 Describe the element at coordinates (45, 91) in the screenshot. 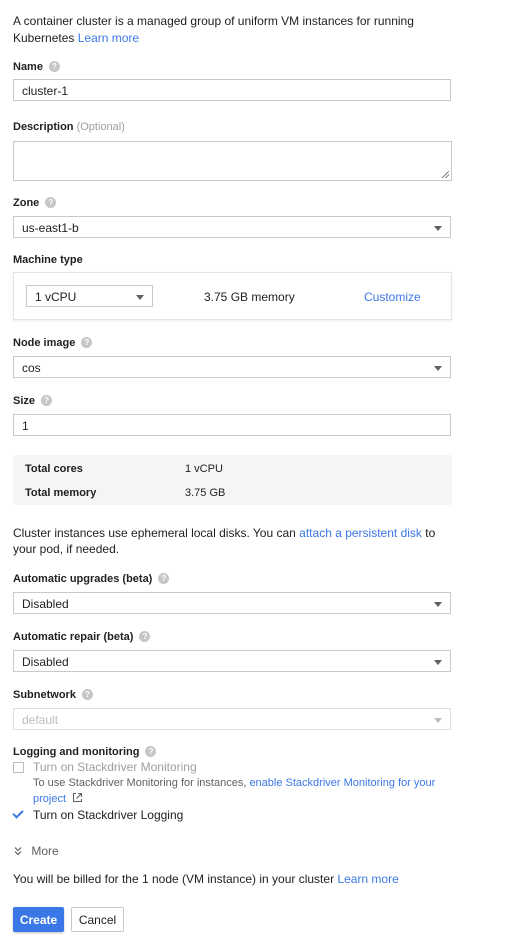

I see `name-input-value: cluster-1` at that location.